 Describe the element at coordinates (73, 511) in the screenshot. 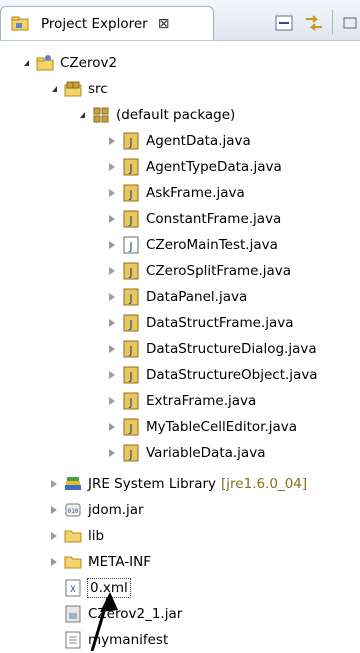

I see `svg-text: 010` at that location.